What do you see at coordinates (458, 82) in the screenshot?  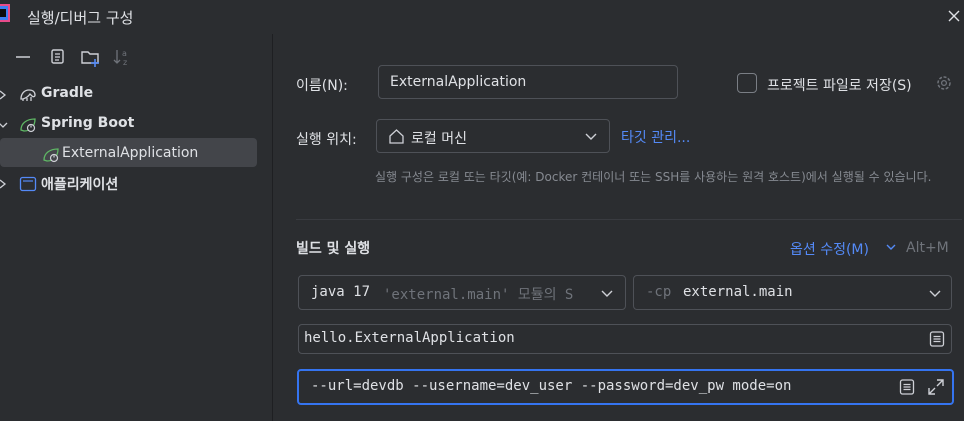 I see `name-value: ExternalApplication` at bounding box center [458, 82].